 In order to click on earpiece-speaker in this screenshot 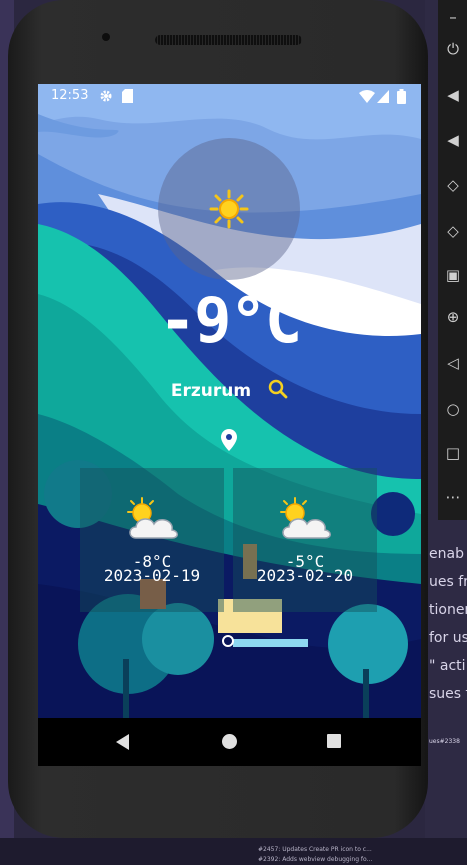, I will do `click(228, 40)`.